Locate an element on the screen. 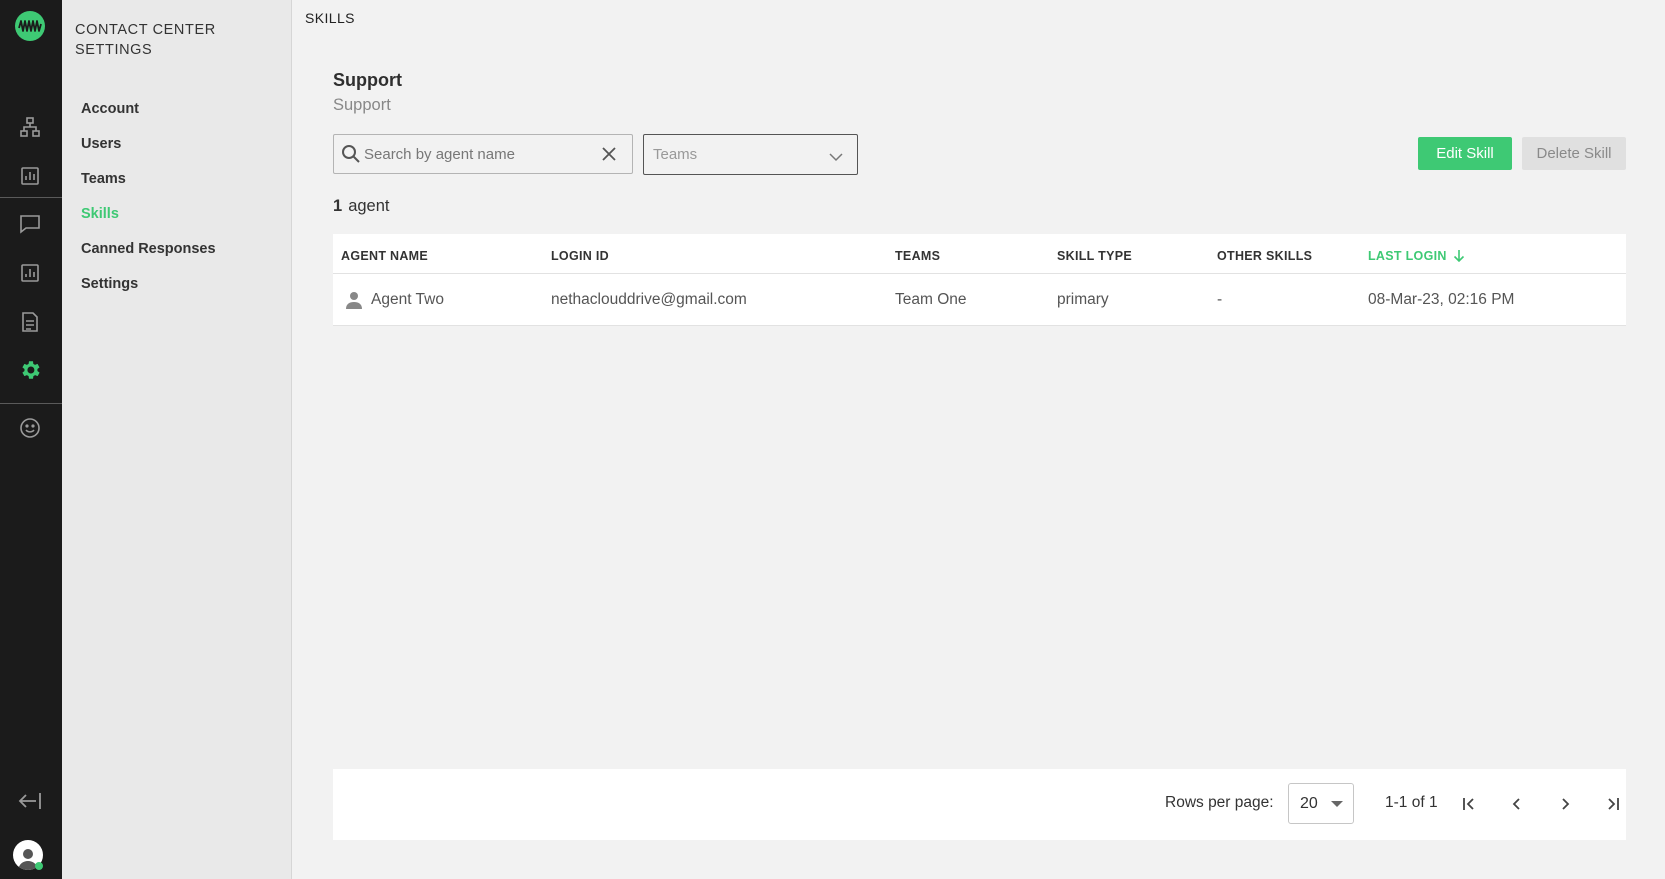  skill-description: Support is located at coordinates (362, 105).